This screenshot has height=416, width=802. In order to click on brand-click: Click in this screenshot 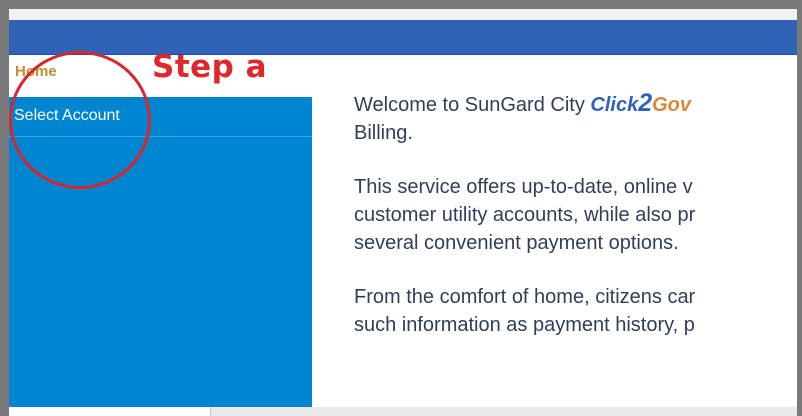, I will do `click(614, 105)`.